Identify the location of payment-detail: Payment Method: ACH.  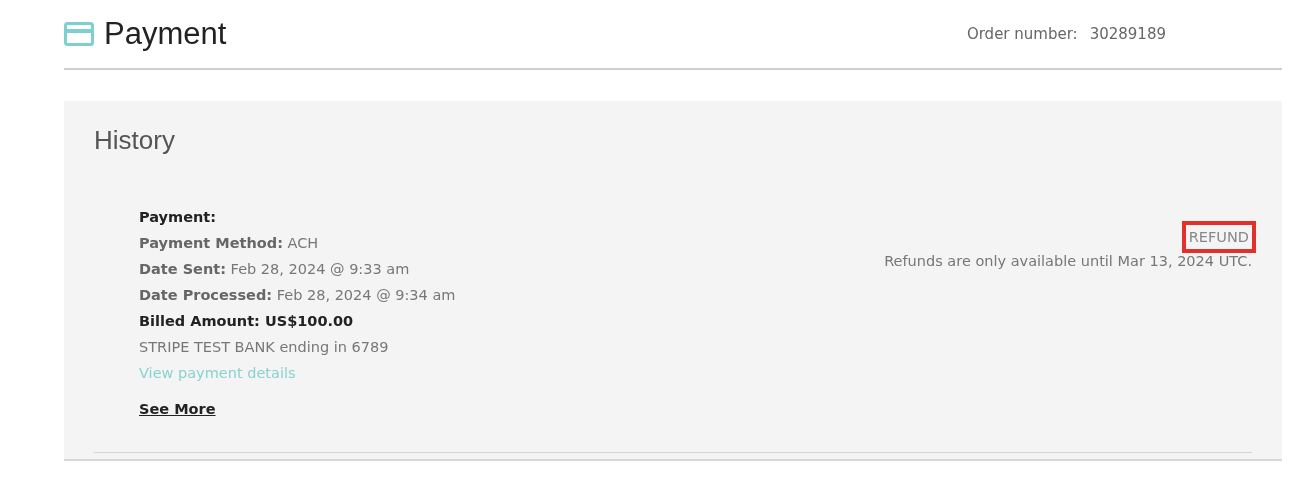
(229, 243).